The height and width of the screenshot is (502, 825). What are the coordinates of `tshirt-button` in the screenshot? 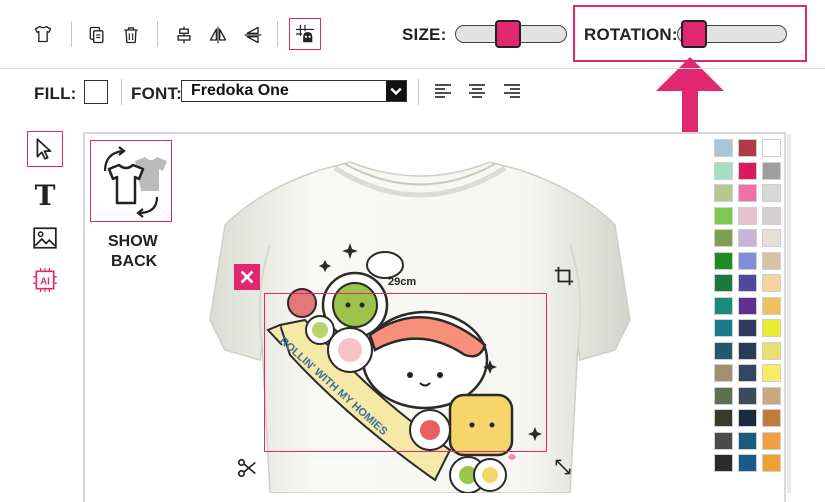 It's located at (43, 34).